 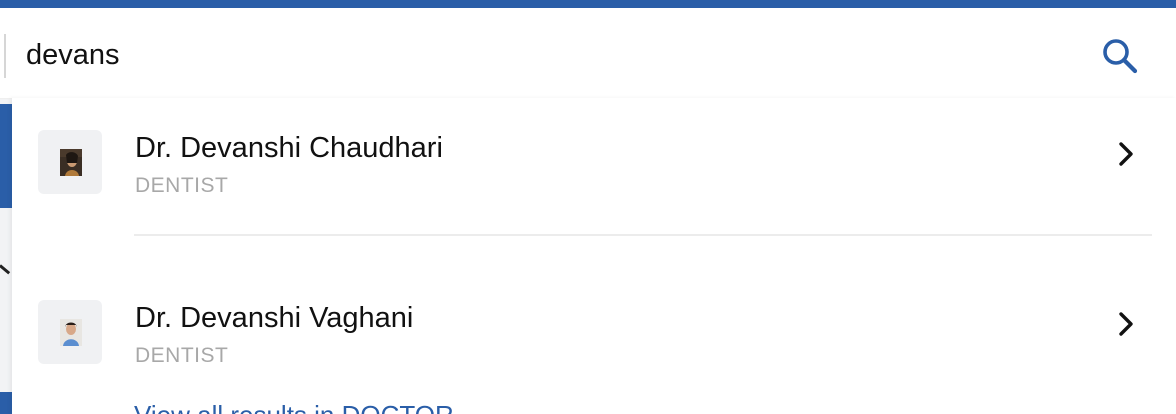 What do you see at coordinates (6, 156) in the screenshot?
I see `background-blue-block` at bounding box center [6, 156].